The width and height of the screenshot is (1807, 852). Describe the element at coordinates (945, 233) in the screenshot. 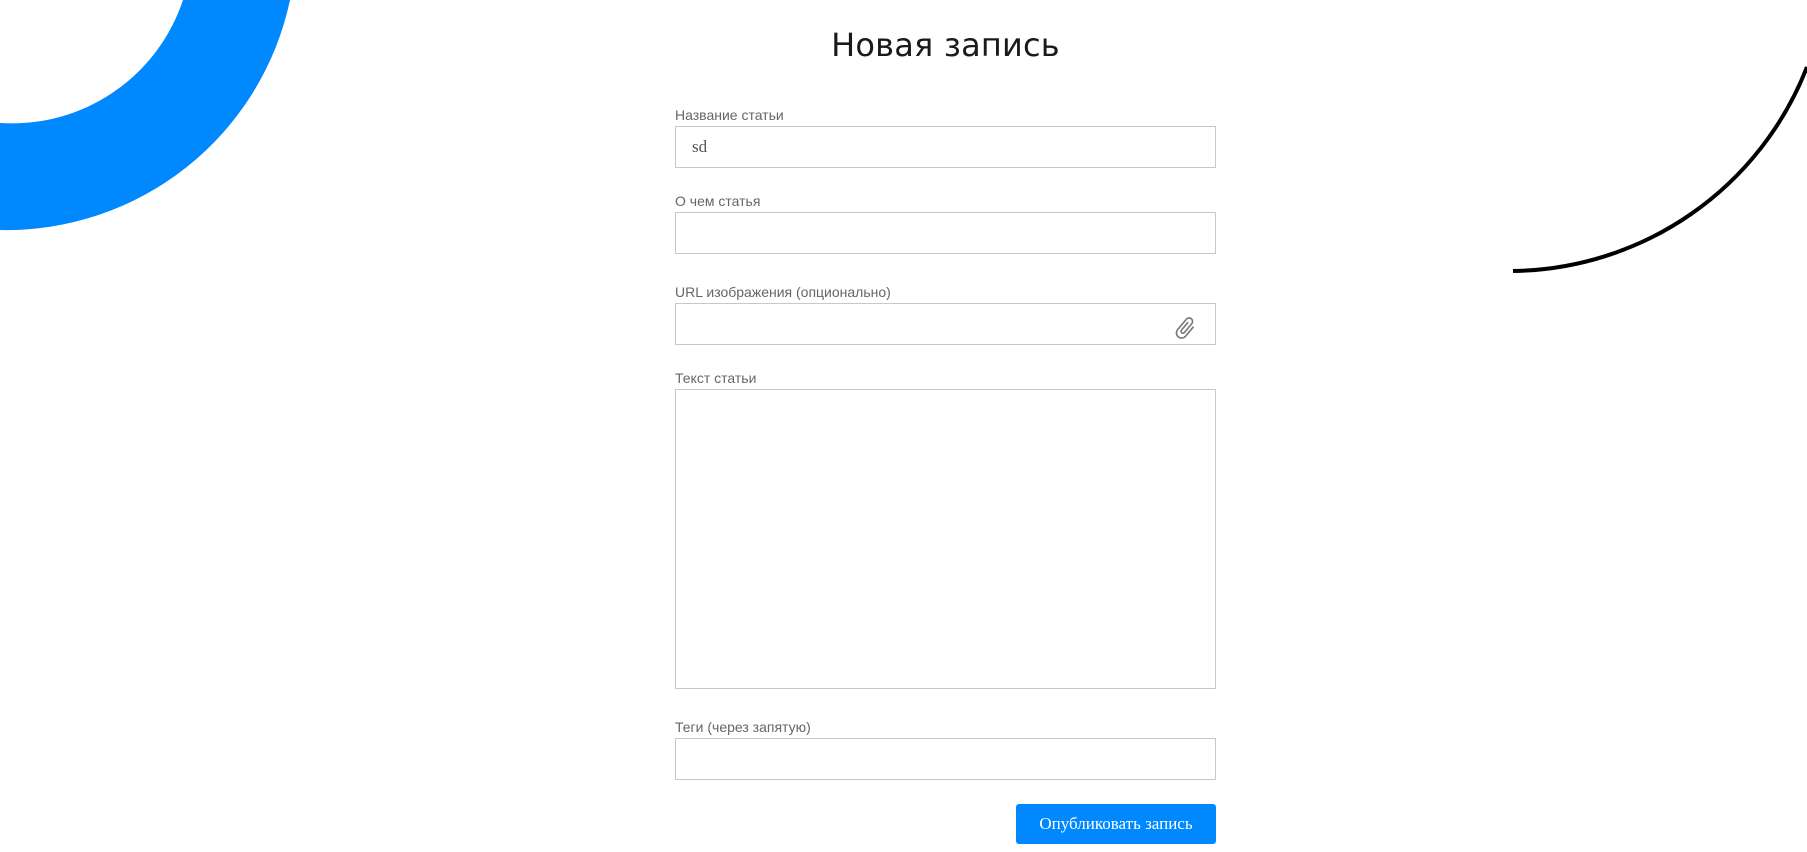

I see `about-input` at that location.